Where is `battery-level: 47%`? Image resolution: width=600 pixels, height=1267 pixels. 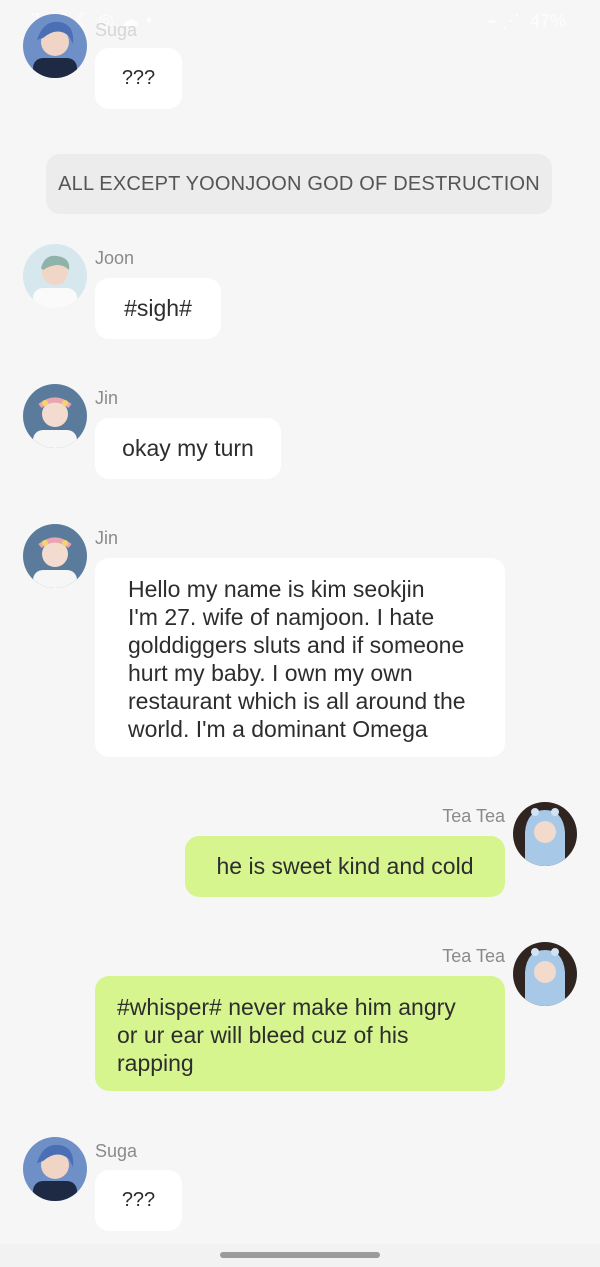
battery-level: 47% is located at coordinates (547, 21).